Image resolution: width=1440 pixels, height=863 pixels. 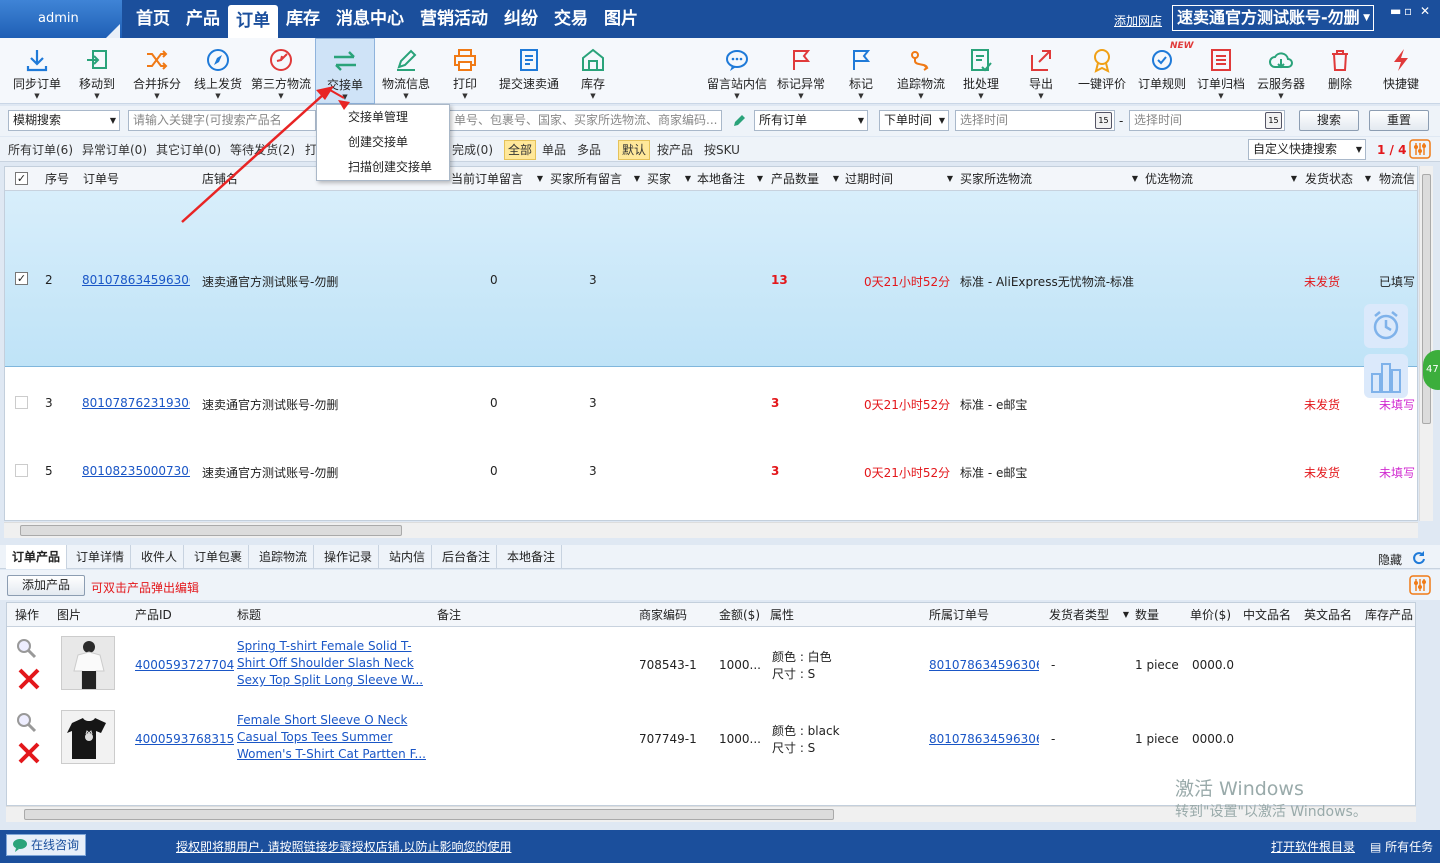 What do you see at coordinates (153, 615) in the screenshot?
I see `col-product-id: 产品ID` at bounding box center [153, 615].